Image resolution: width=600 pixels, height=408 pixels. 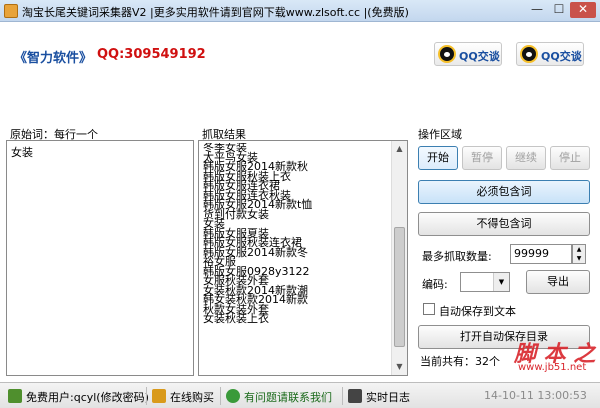 What do you see at coordinates (477, 311) in the screenshot?
I see `auto-save-label: 自动保存到文本` at bounding box center [477, 311].